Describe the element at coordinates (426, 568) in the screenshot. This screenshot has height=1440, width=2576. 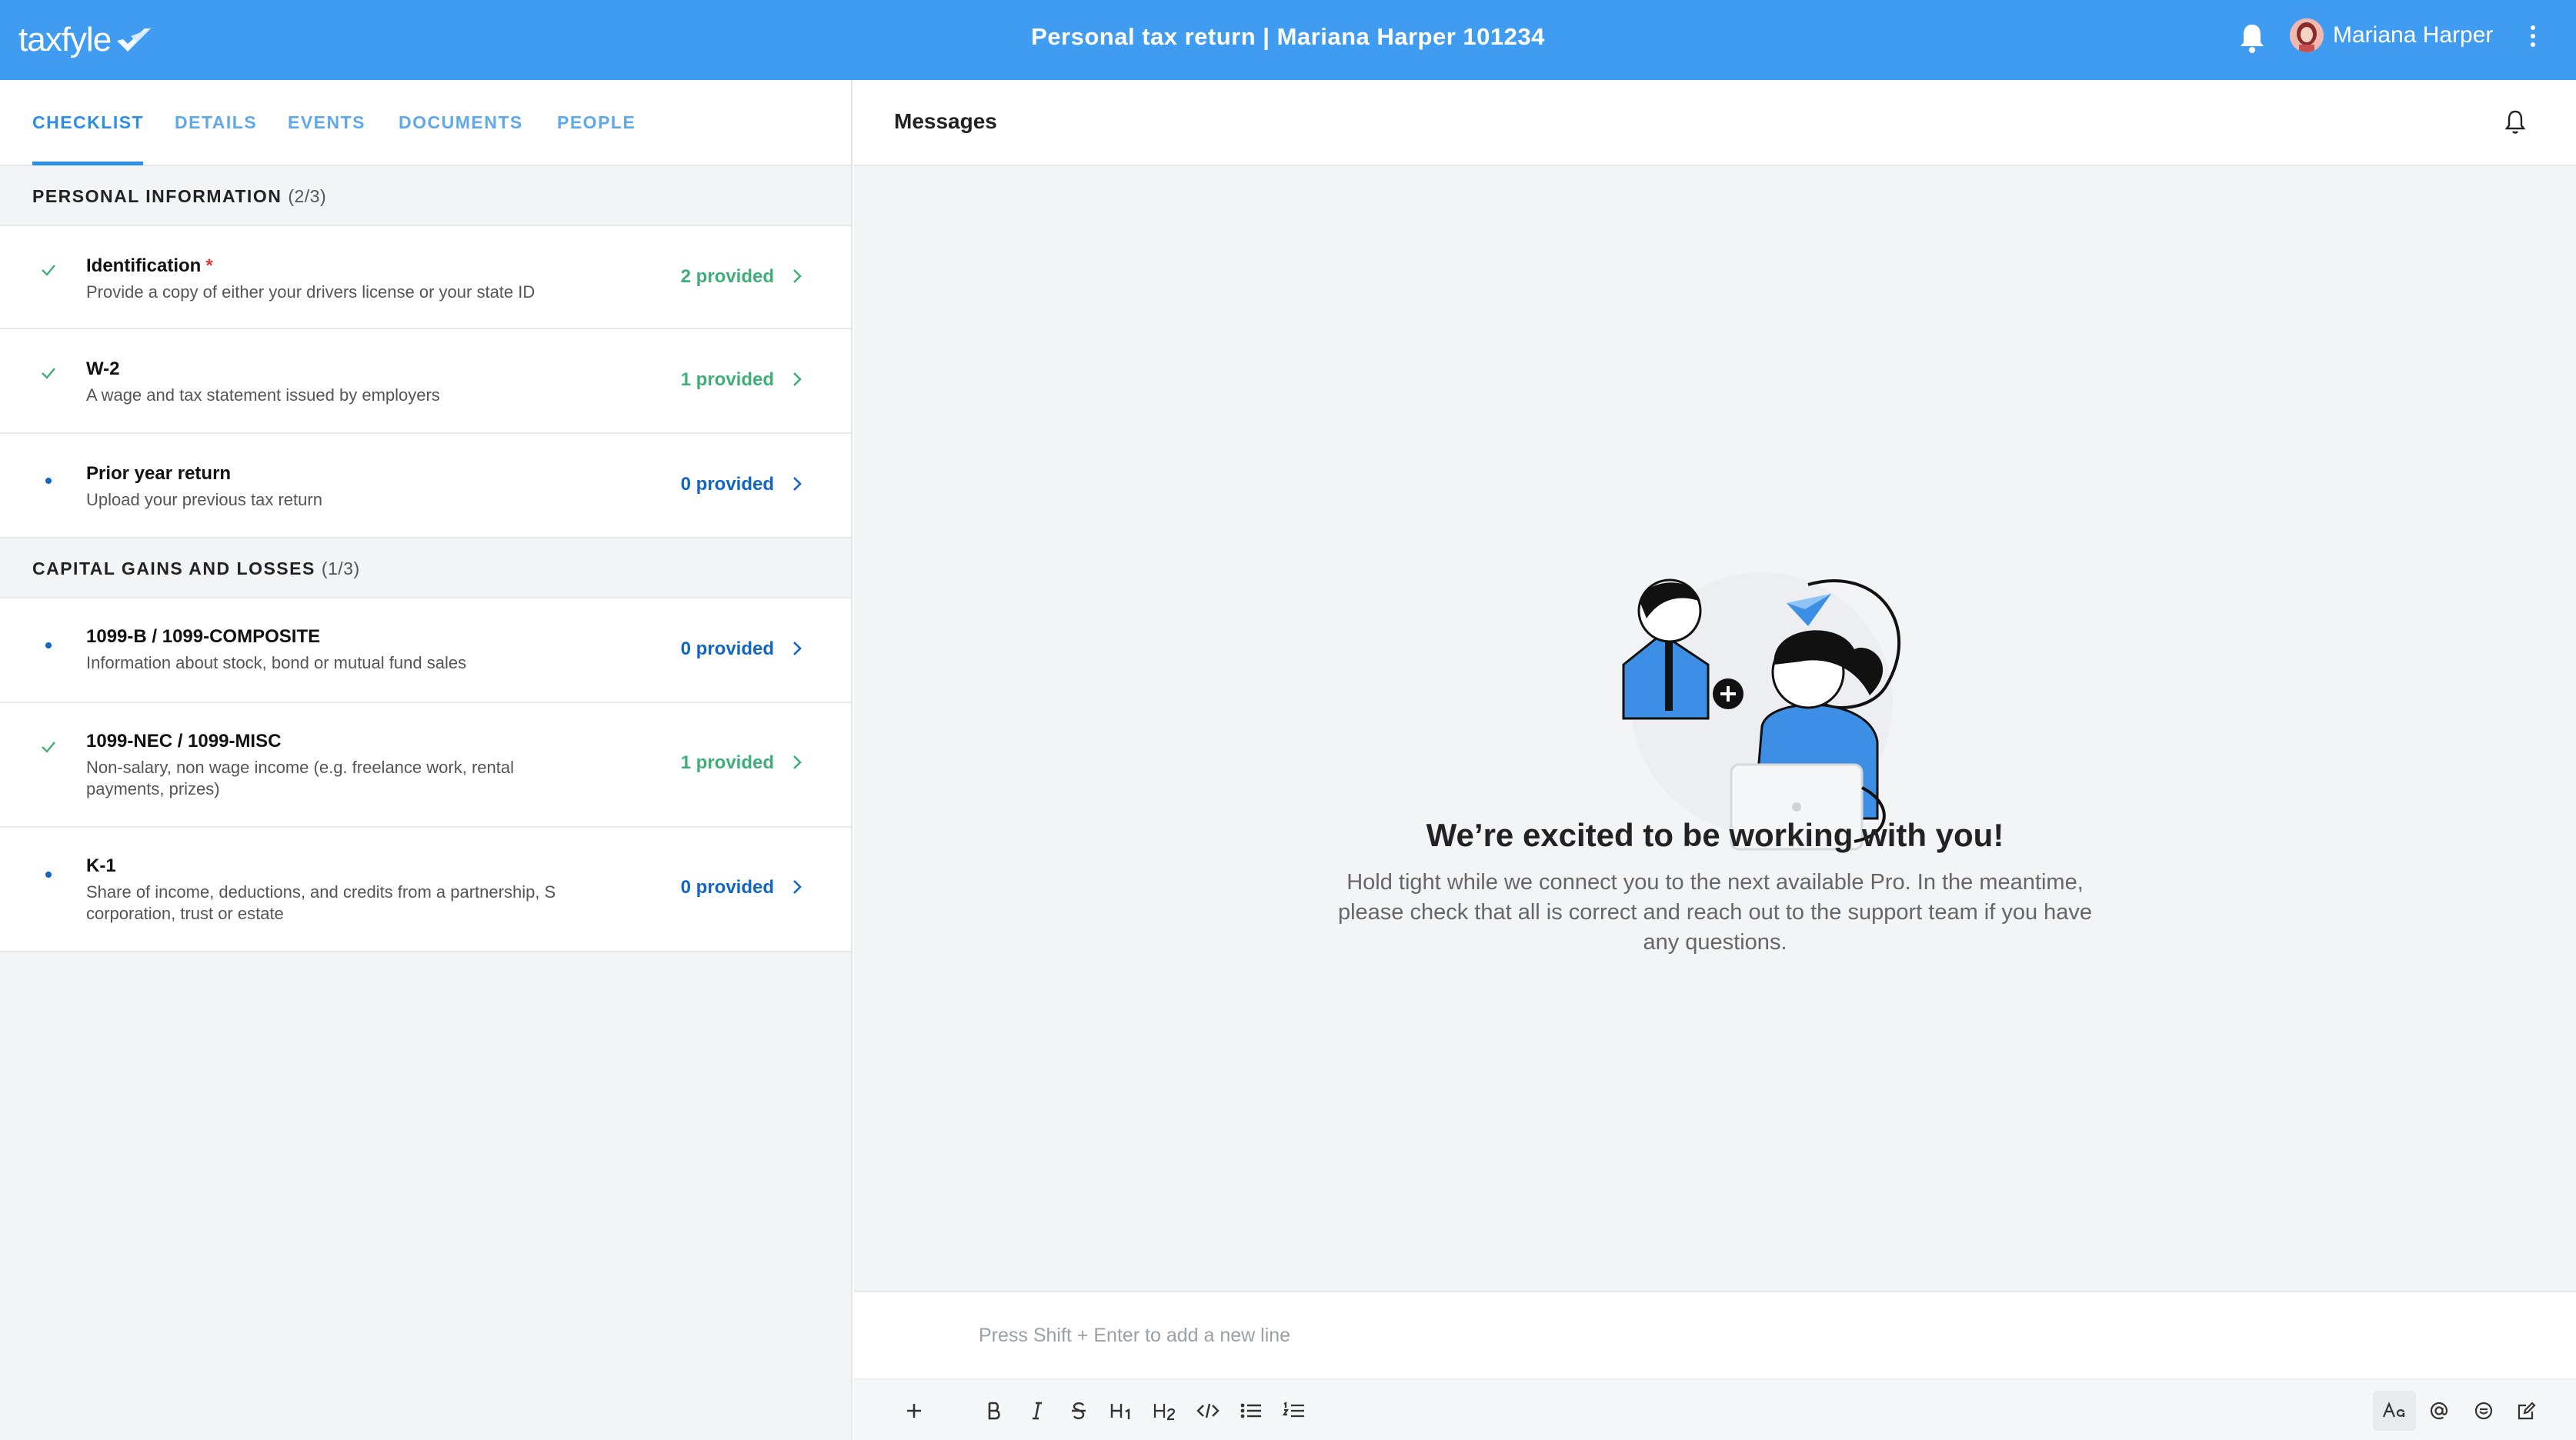
I see `section-capital-gains: CAPITAL GAINS AND LOSSES (1/3)` at that location.